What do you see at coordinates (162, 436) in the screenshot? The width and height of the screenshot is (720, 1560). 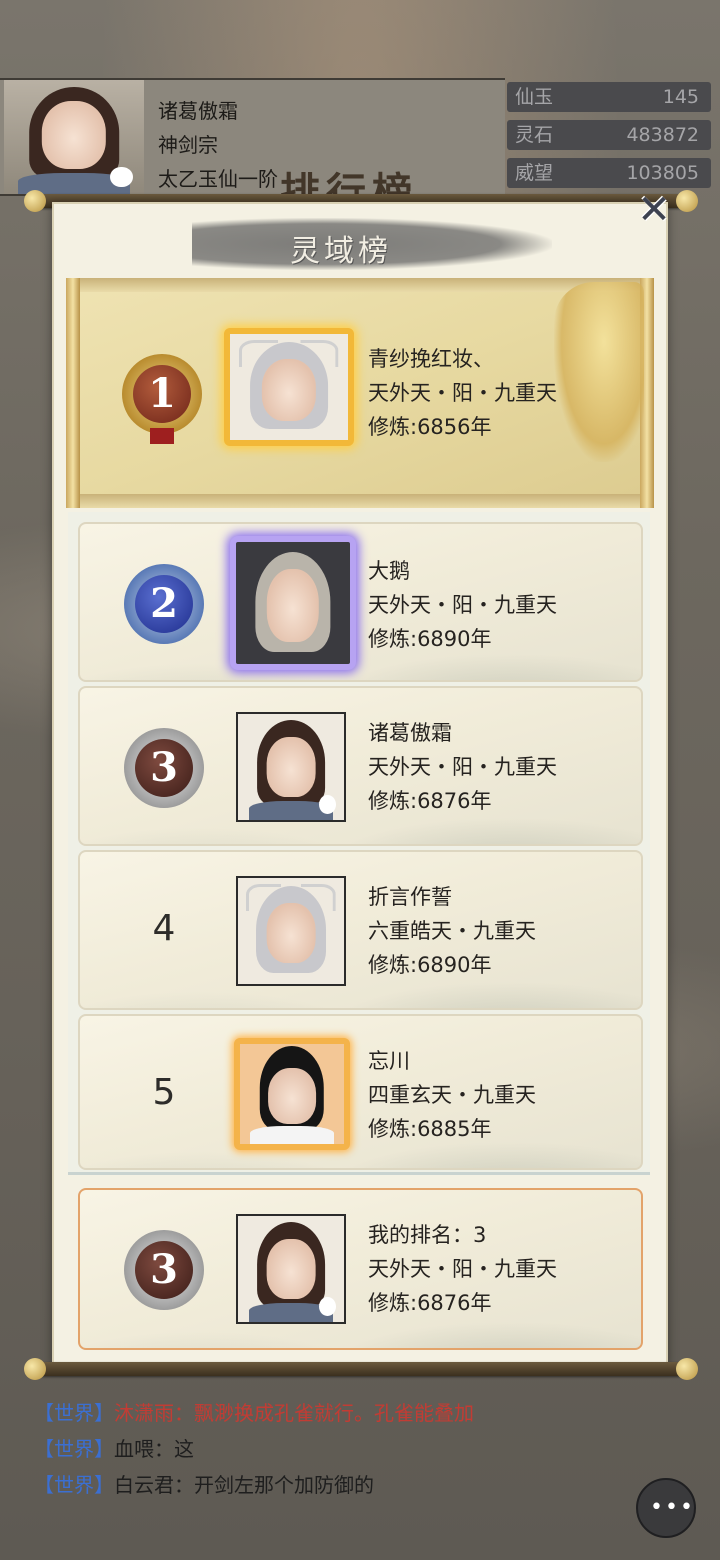 I see `medal-ribbon` at bounding box center [162, 436].